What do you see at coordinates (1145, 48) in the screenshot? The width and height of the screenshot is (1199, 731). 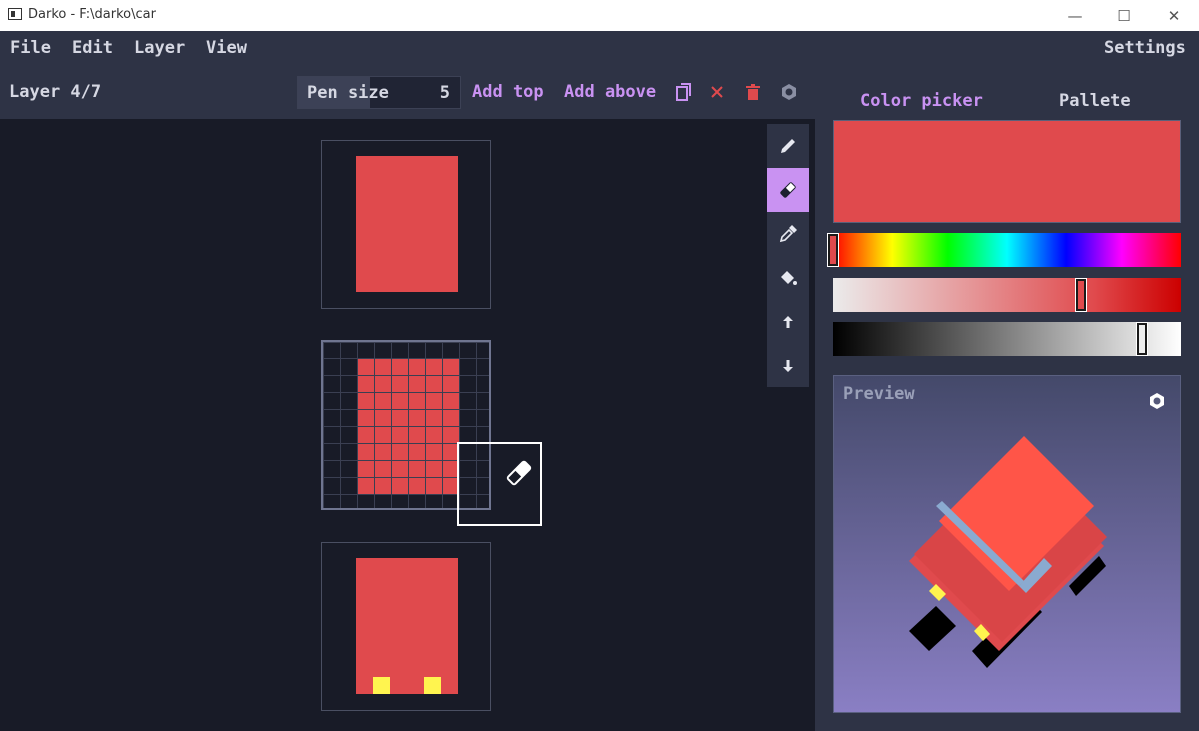 I see `menu-settings: Settings` at bounding box center [1145, 48].